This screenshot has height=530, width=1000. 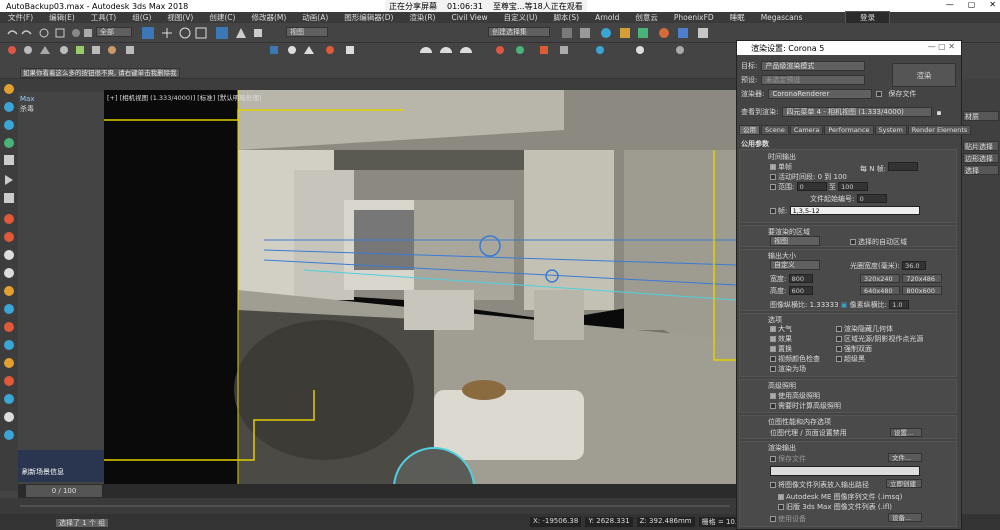 I want to click on target-dropdown: 产品级渲染模式, so click(x=813, y=66).